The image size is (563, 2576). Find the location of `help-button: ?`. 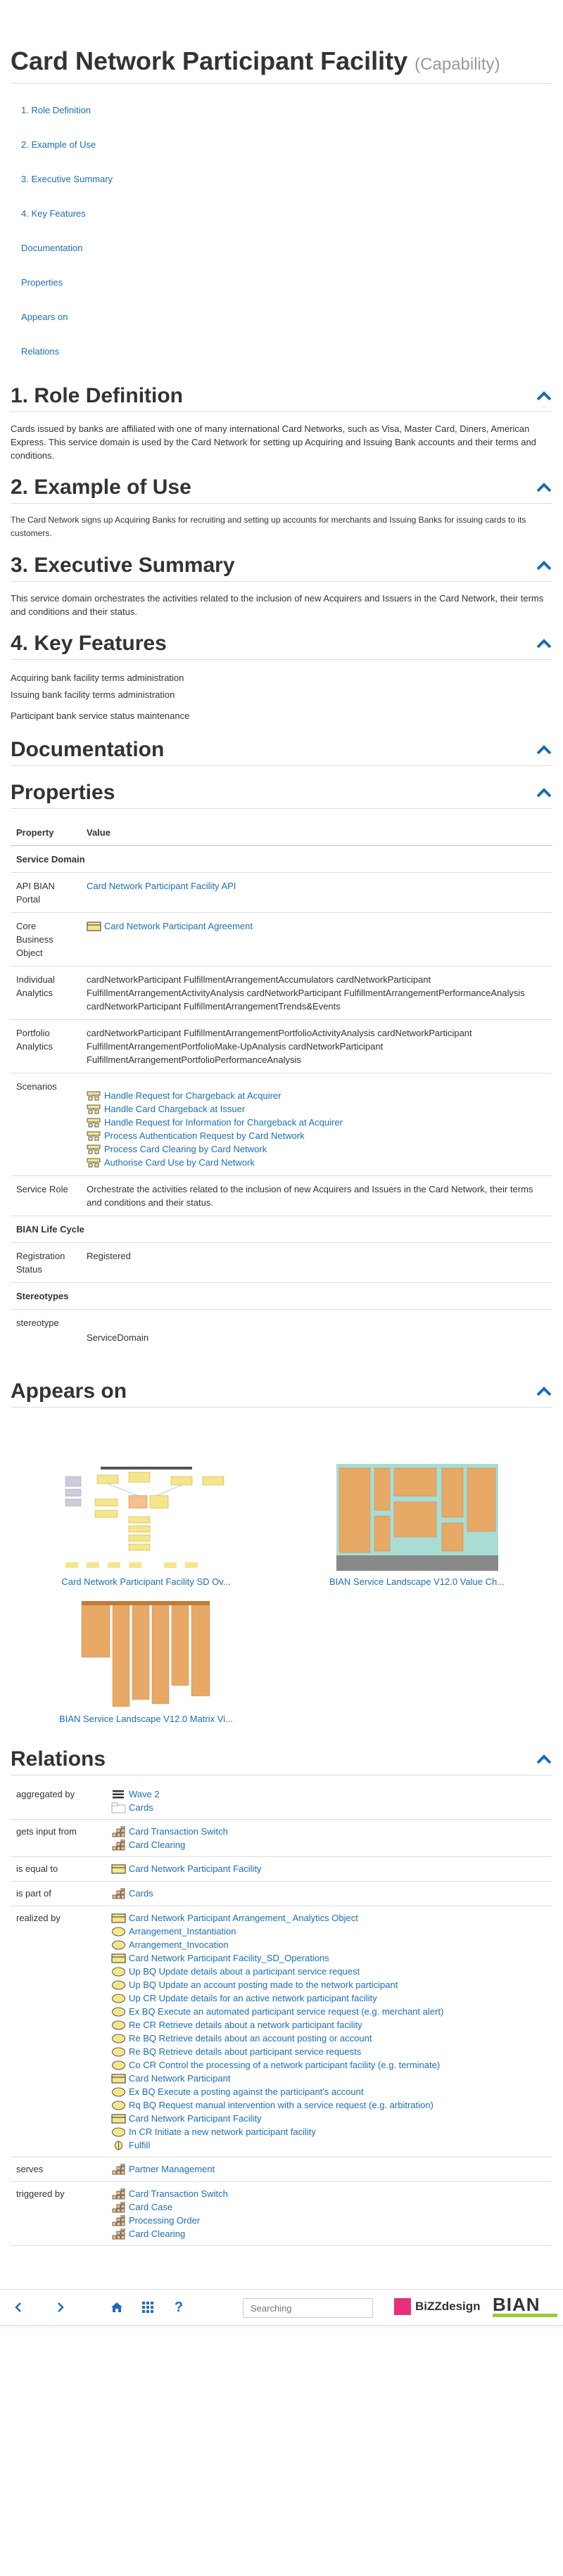

help-button: ? is located at coordinates (179, 2307).